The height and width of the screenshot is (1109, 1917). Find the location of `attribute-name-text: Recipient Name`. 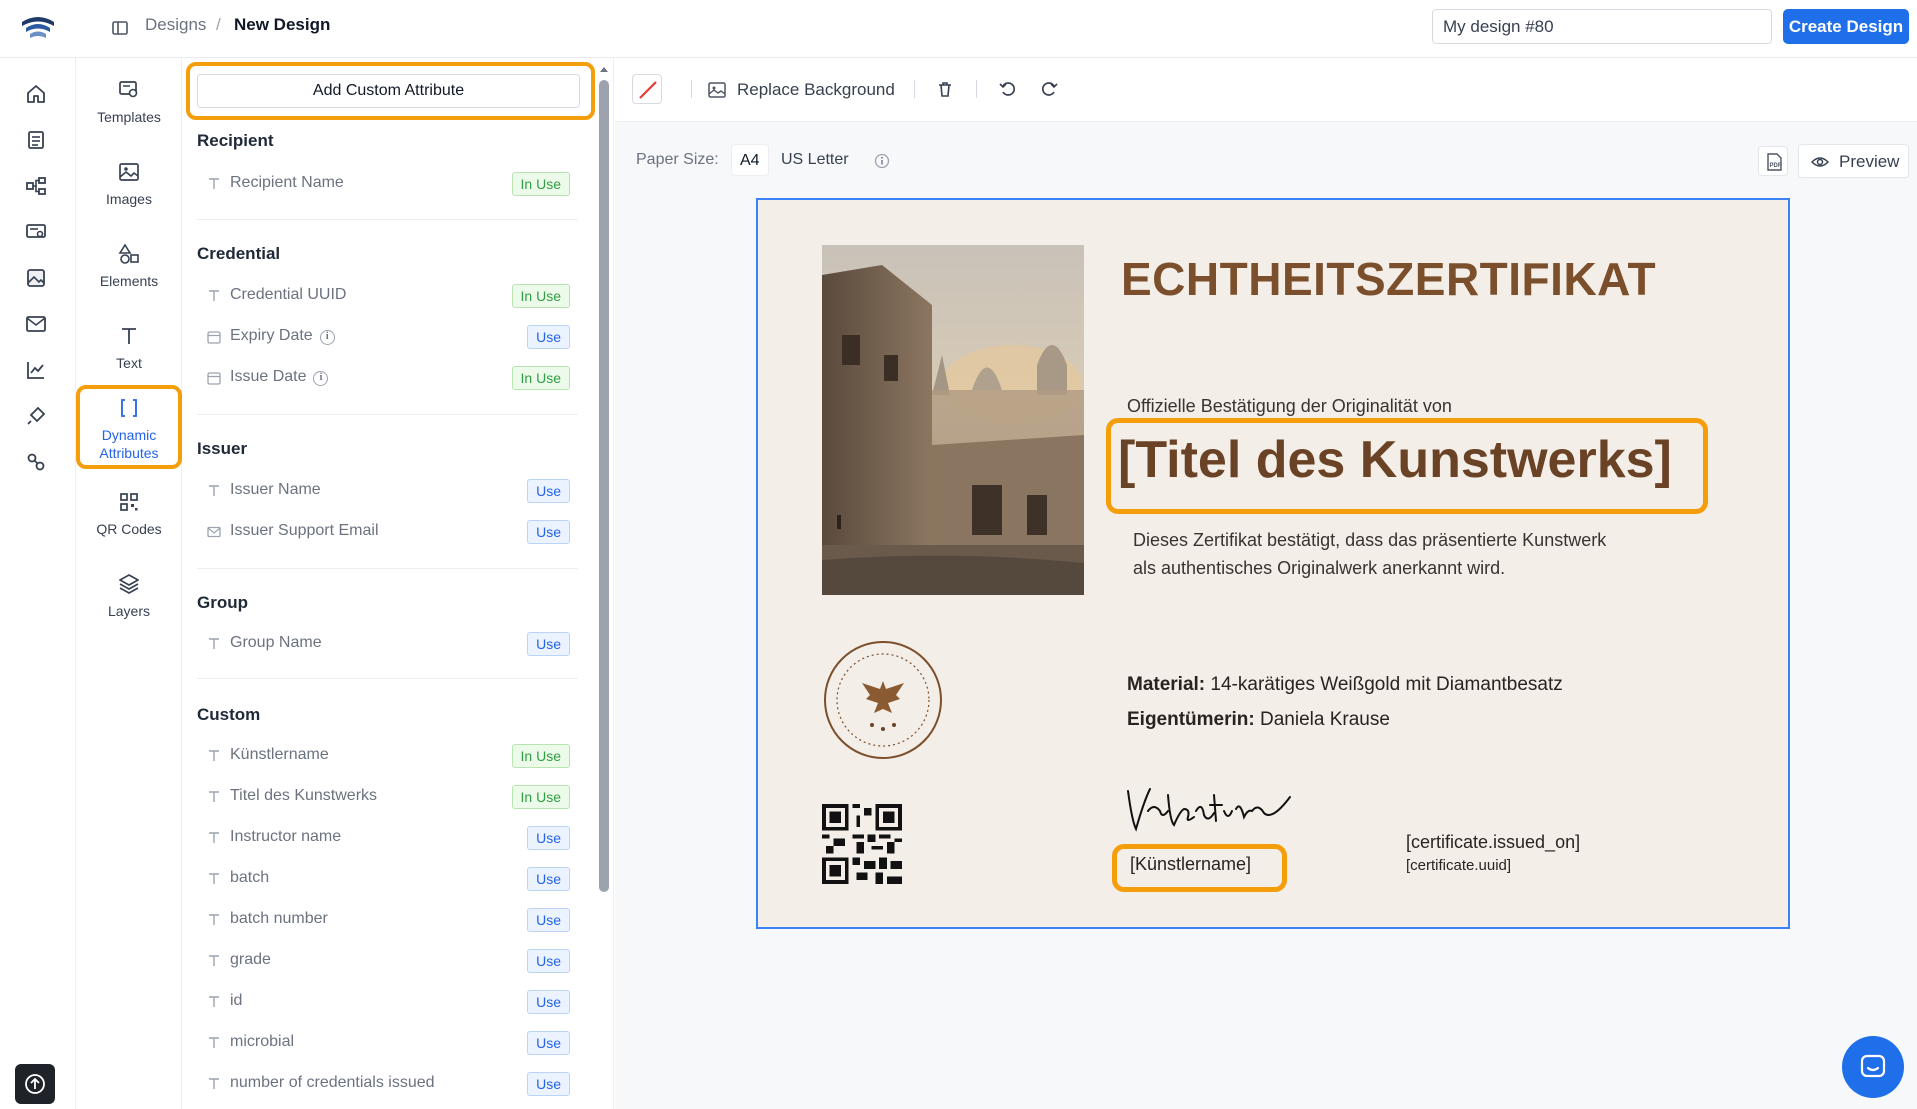

attribute-name-text: Recipient Name is located at coordinates (287, 182).